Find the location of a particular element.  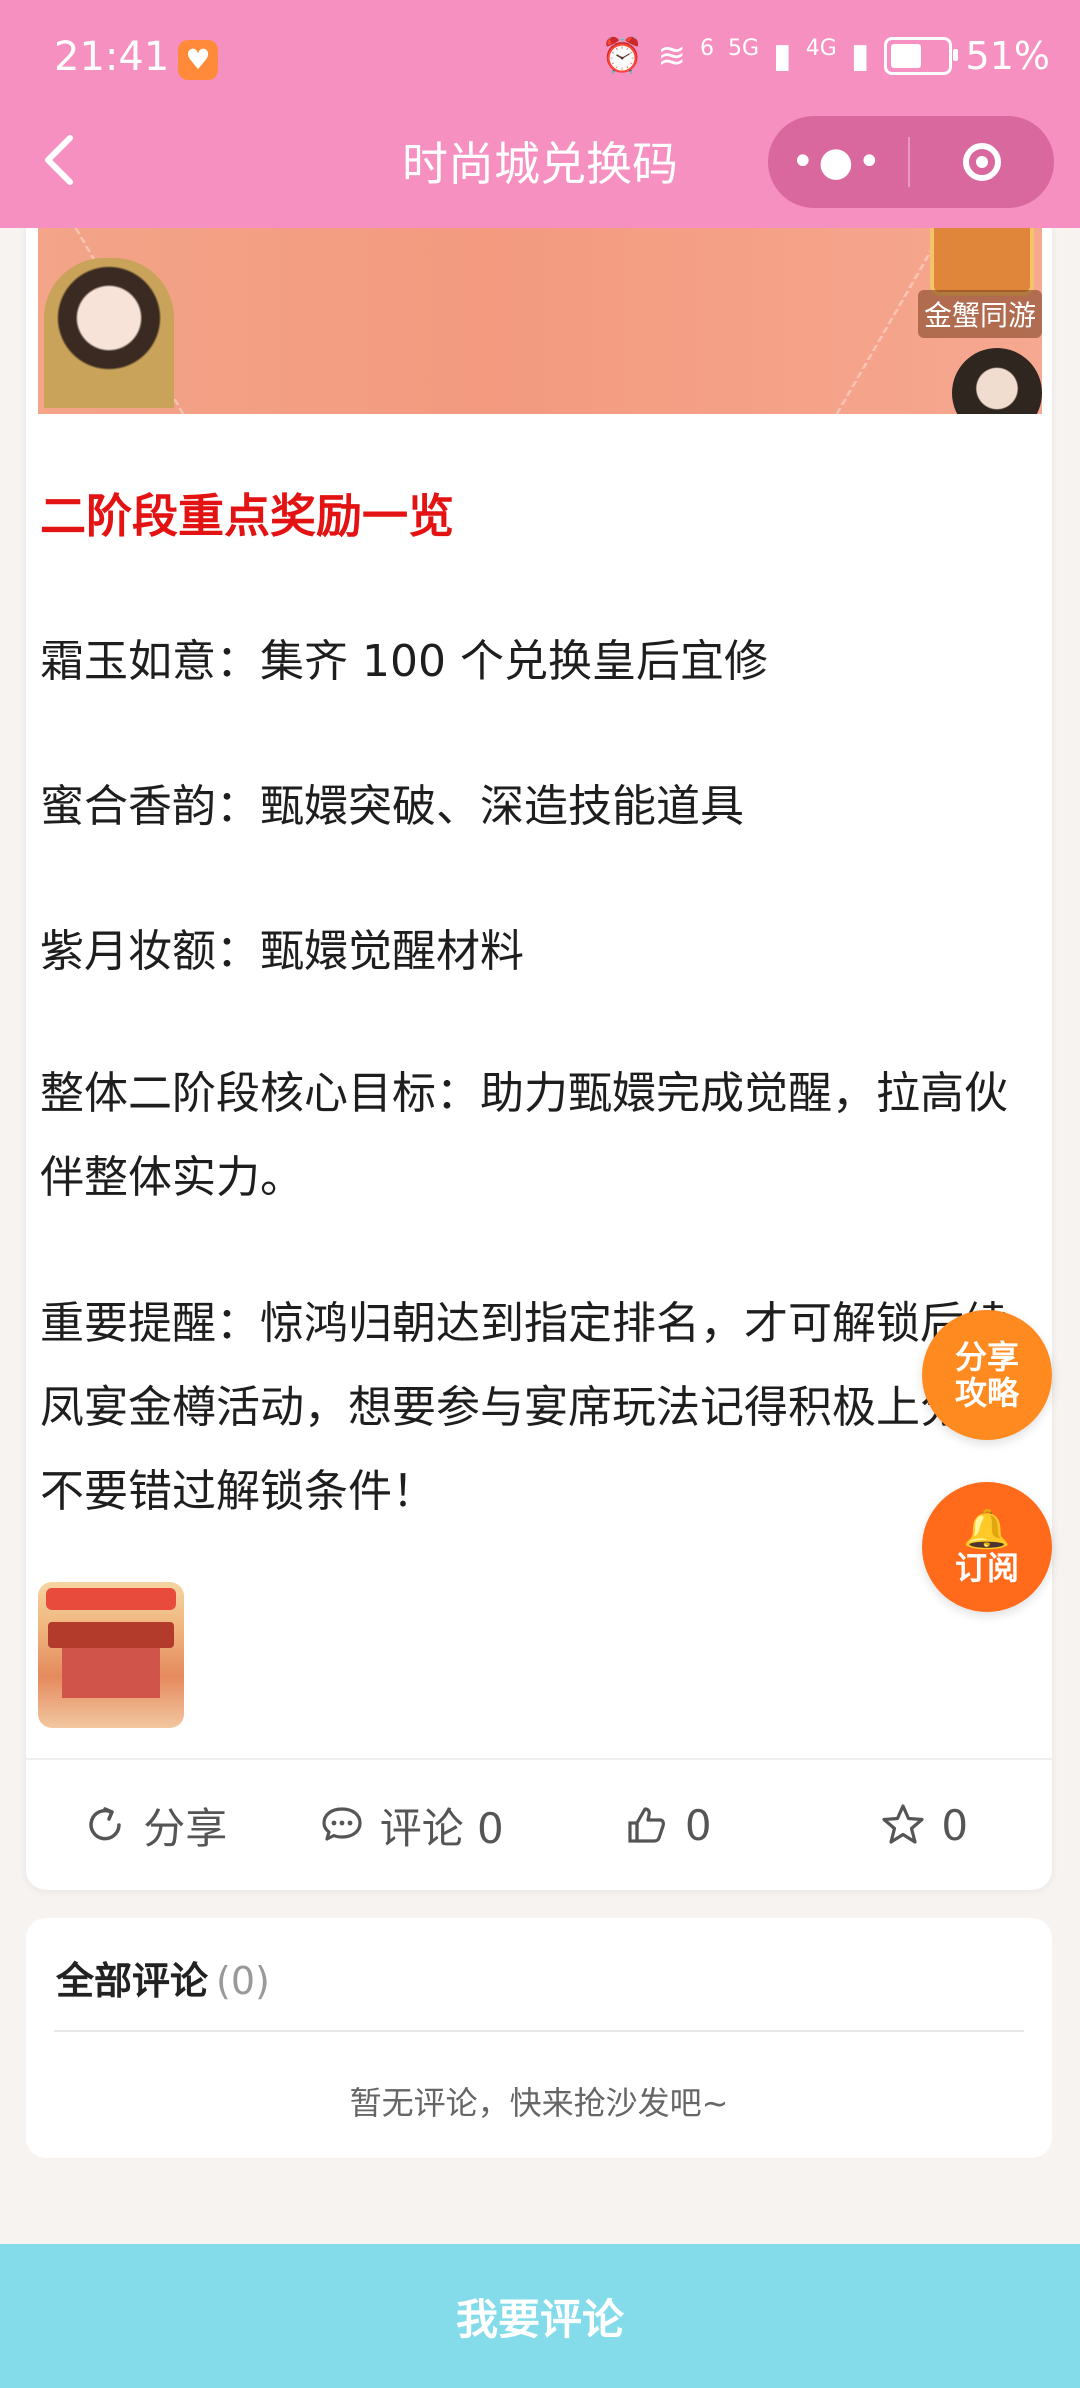

article-paragraph: 蜜合香韵：甄嬛突破、深造技能道具 is located at coordinates (392, 806).